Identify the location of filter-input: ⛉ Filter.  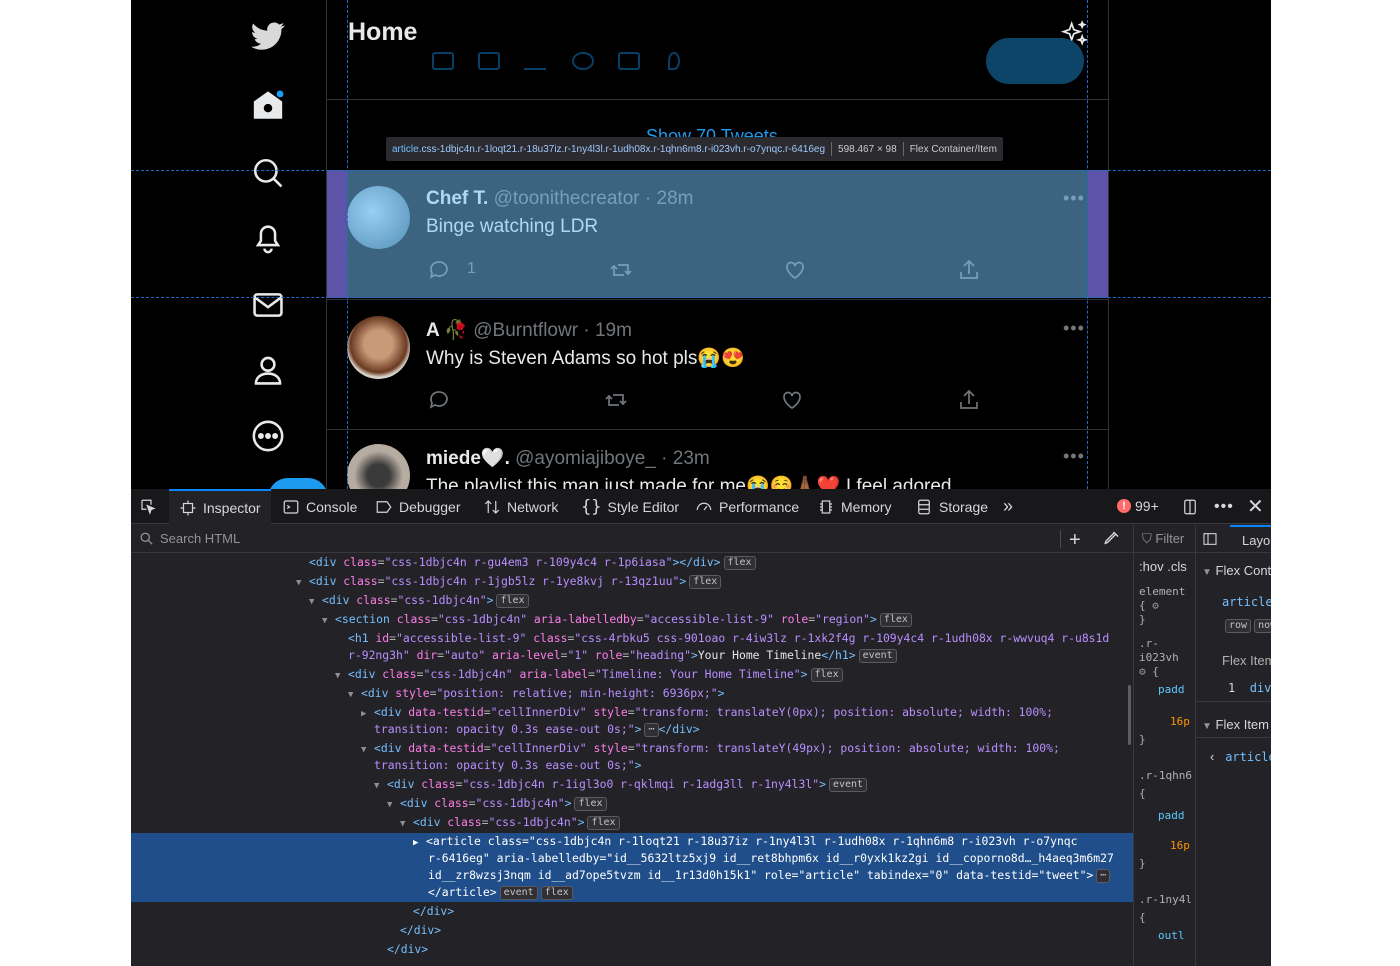
(1163, 539).